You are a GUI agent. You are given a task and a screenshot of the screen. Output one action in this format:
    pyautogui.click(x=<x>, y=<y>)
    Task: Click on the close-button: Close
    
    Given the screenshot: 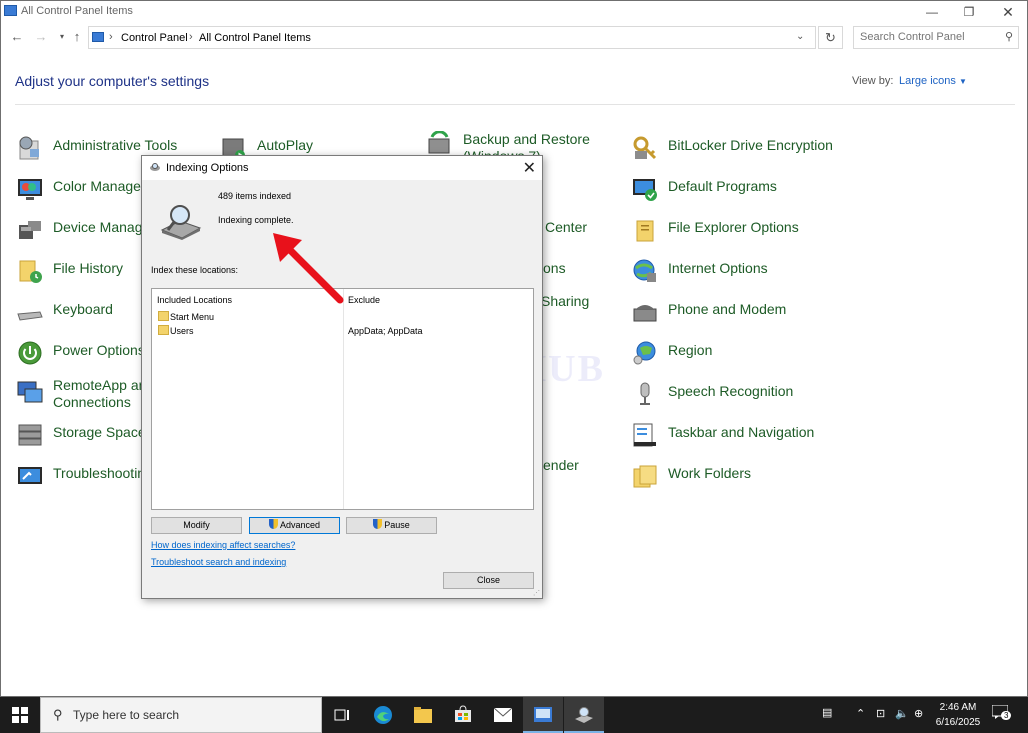 What is the action you would take?
    pyautogui.click(x=488, y=580)
    